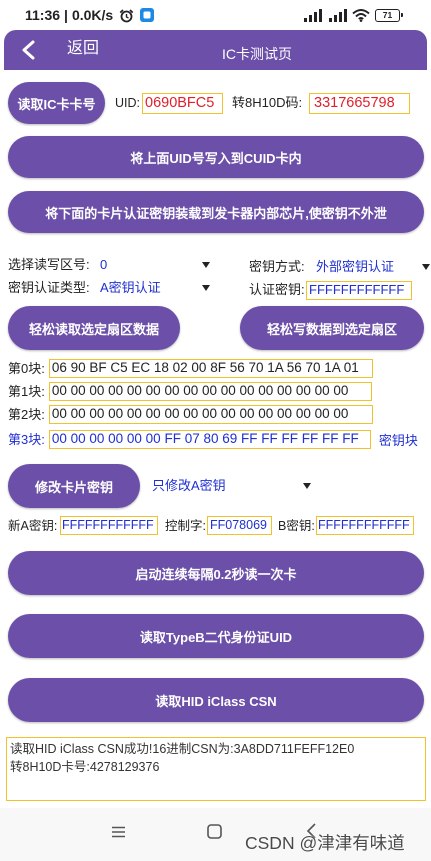 This screenshot has height=861, width=431. What do you see at coordinates (189, 485) in the screenshot?
I see `key-change-mode-value: 只修改A密钥` at bounding box center [189, 485].